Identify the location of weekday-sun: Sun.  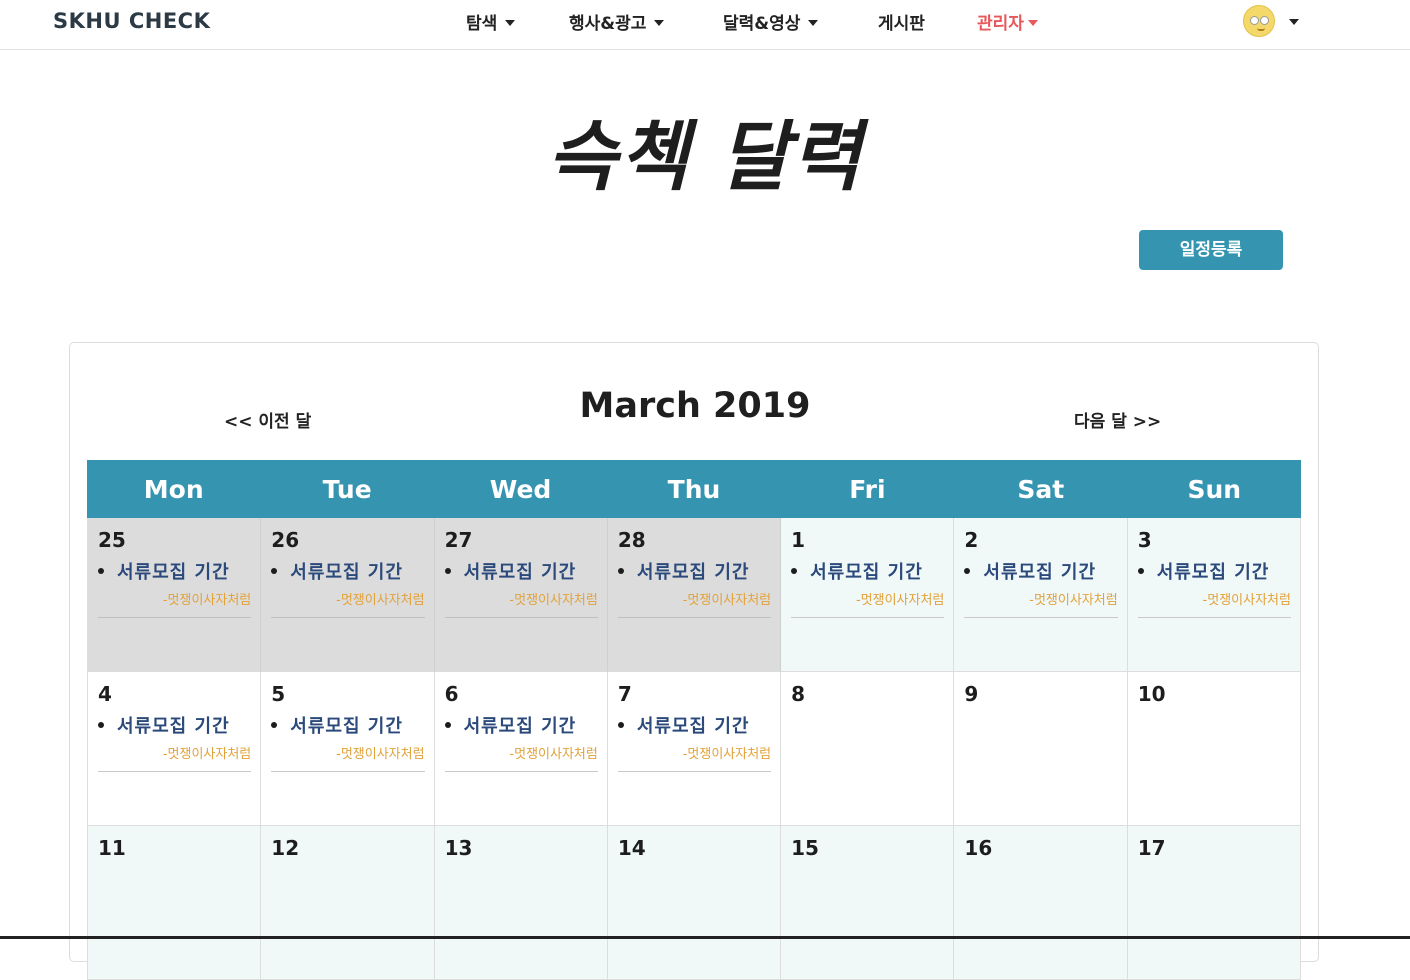
(1214, 489).